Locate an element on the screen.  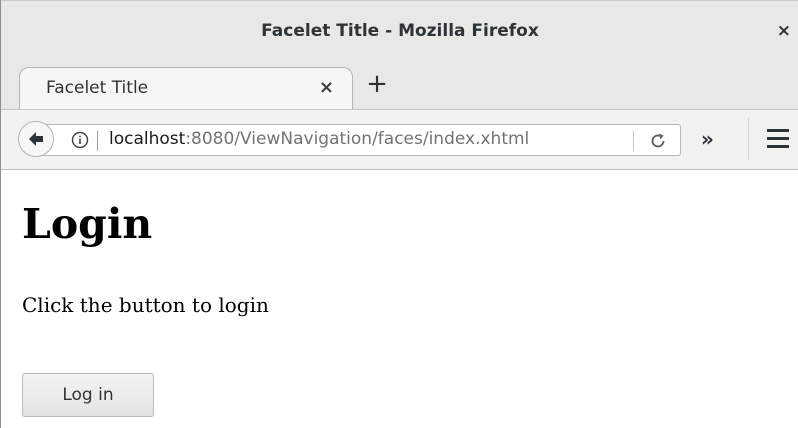
page-instruction: Click the button to login is located at coordinates (145, 305).